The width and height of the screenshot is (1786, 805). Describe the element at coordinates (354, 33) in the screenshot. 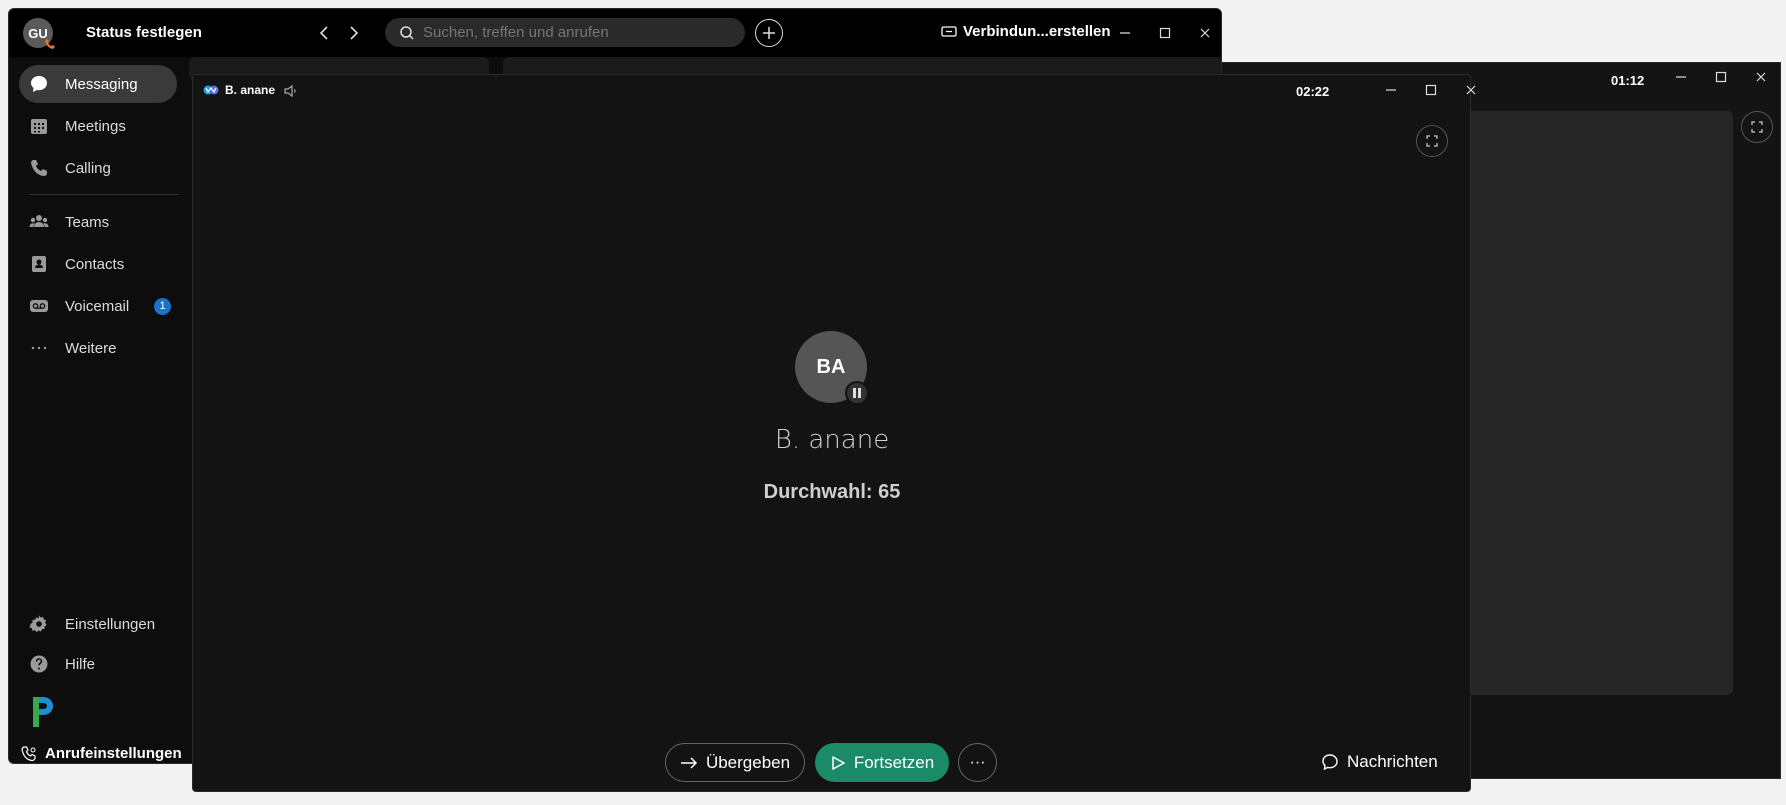

I see `chevron-right-icon` at that location.